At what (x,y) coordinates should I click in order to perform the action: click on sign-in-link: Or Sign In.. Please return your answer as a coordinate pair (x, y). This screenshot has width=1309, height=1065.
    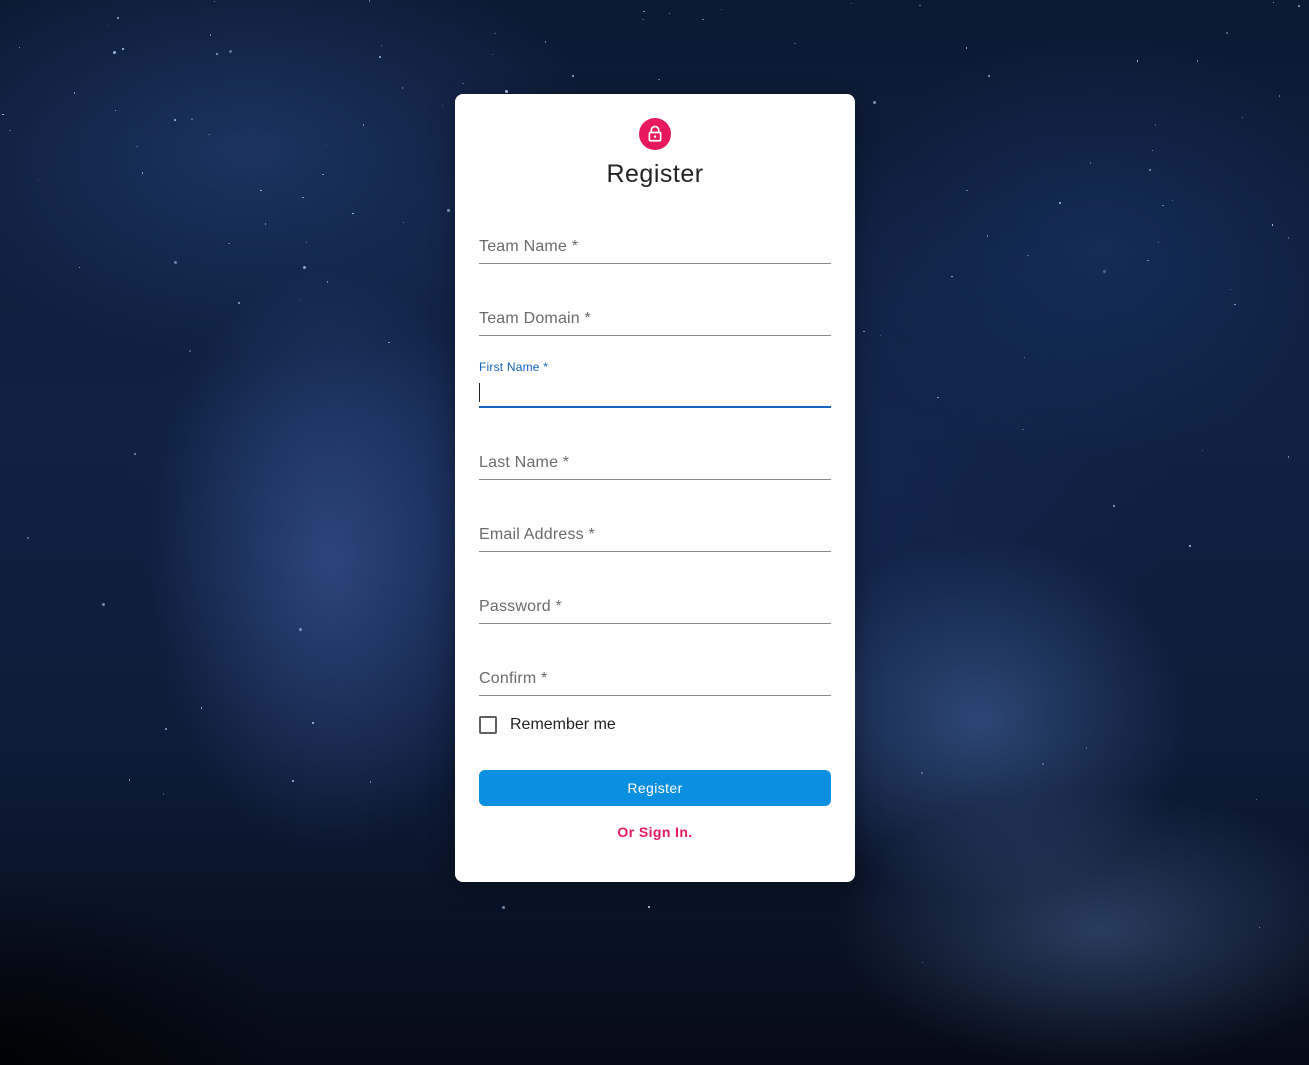
    Looking at the image, I should click on (655, 832).